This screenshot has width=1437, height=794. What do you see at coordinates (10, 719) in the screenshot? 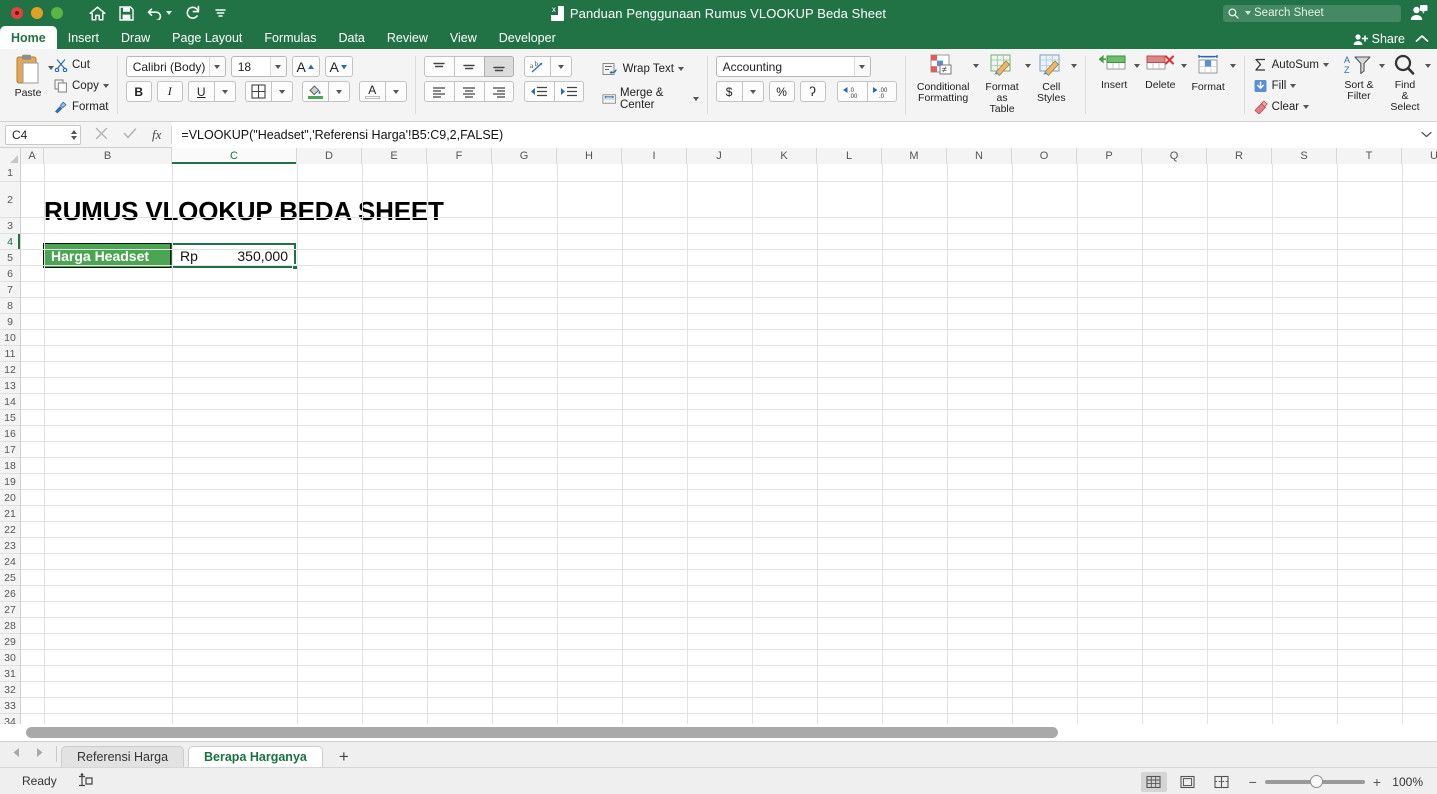
I see `row-header-34: 34` at bounding box center [10, 719].